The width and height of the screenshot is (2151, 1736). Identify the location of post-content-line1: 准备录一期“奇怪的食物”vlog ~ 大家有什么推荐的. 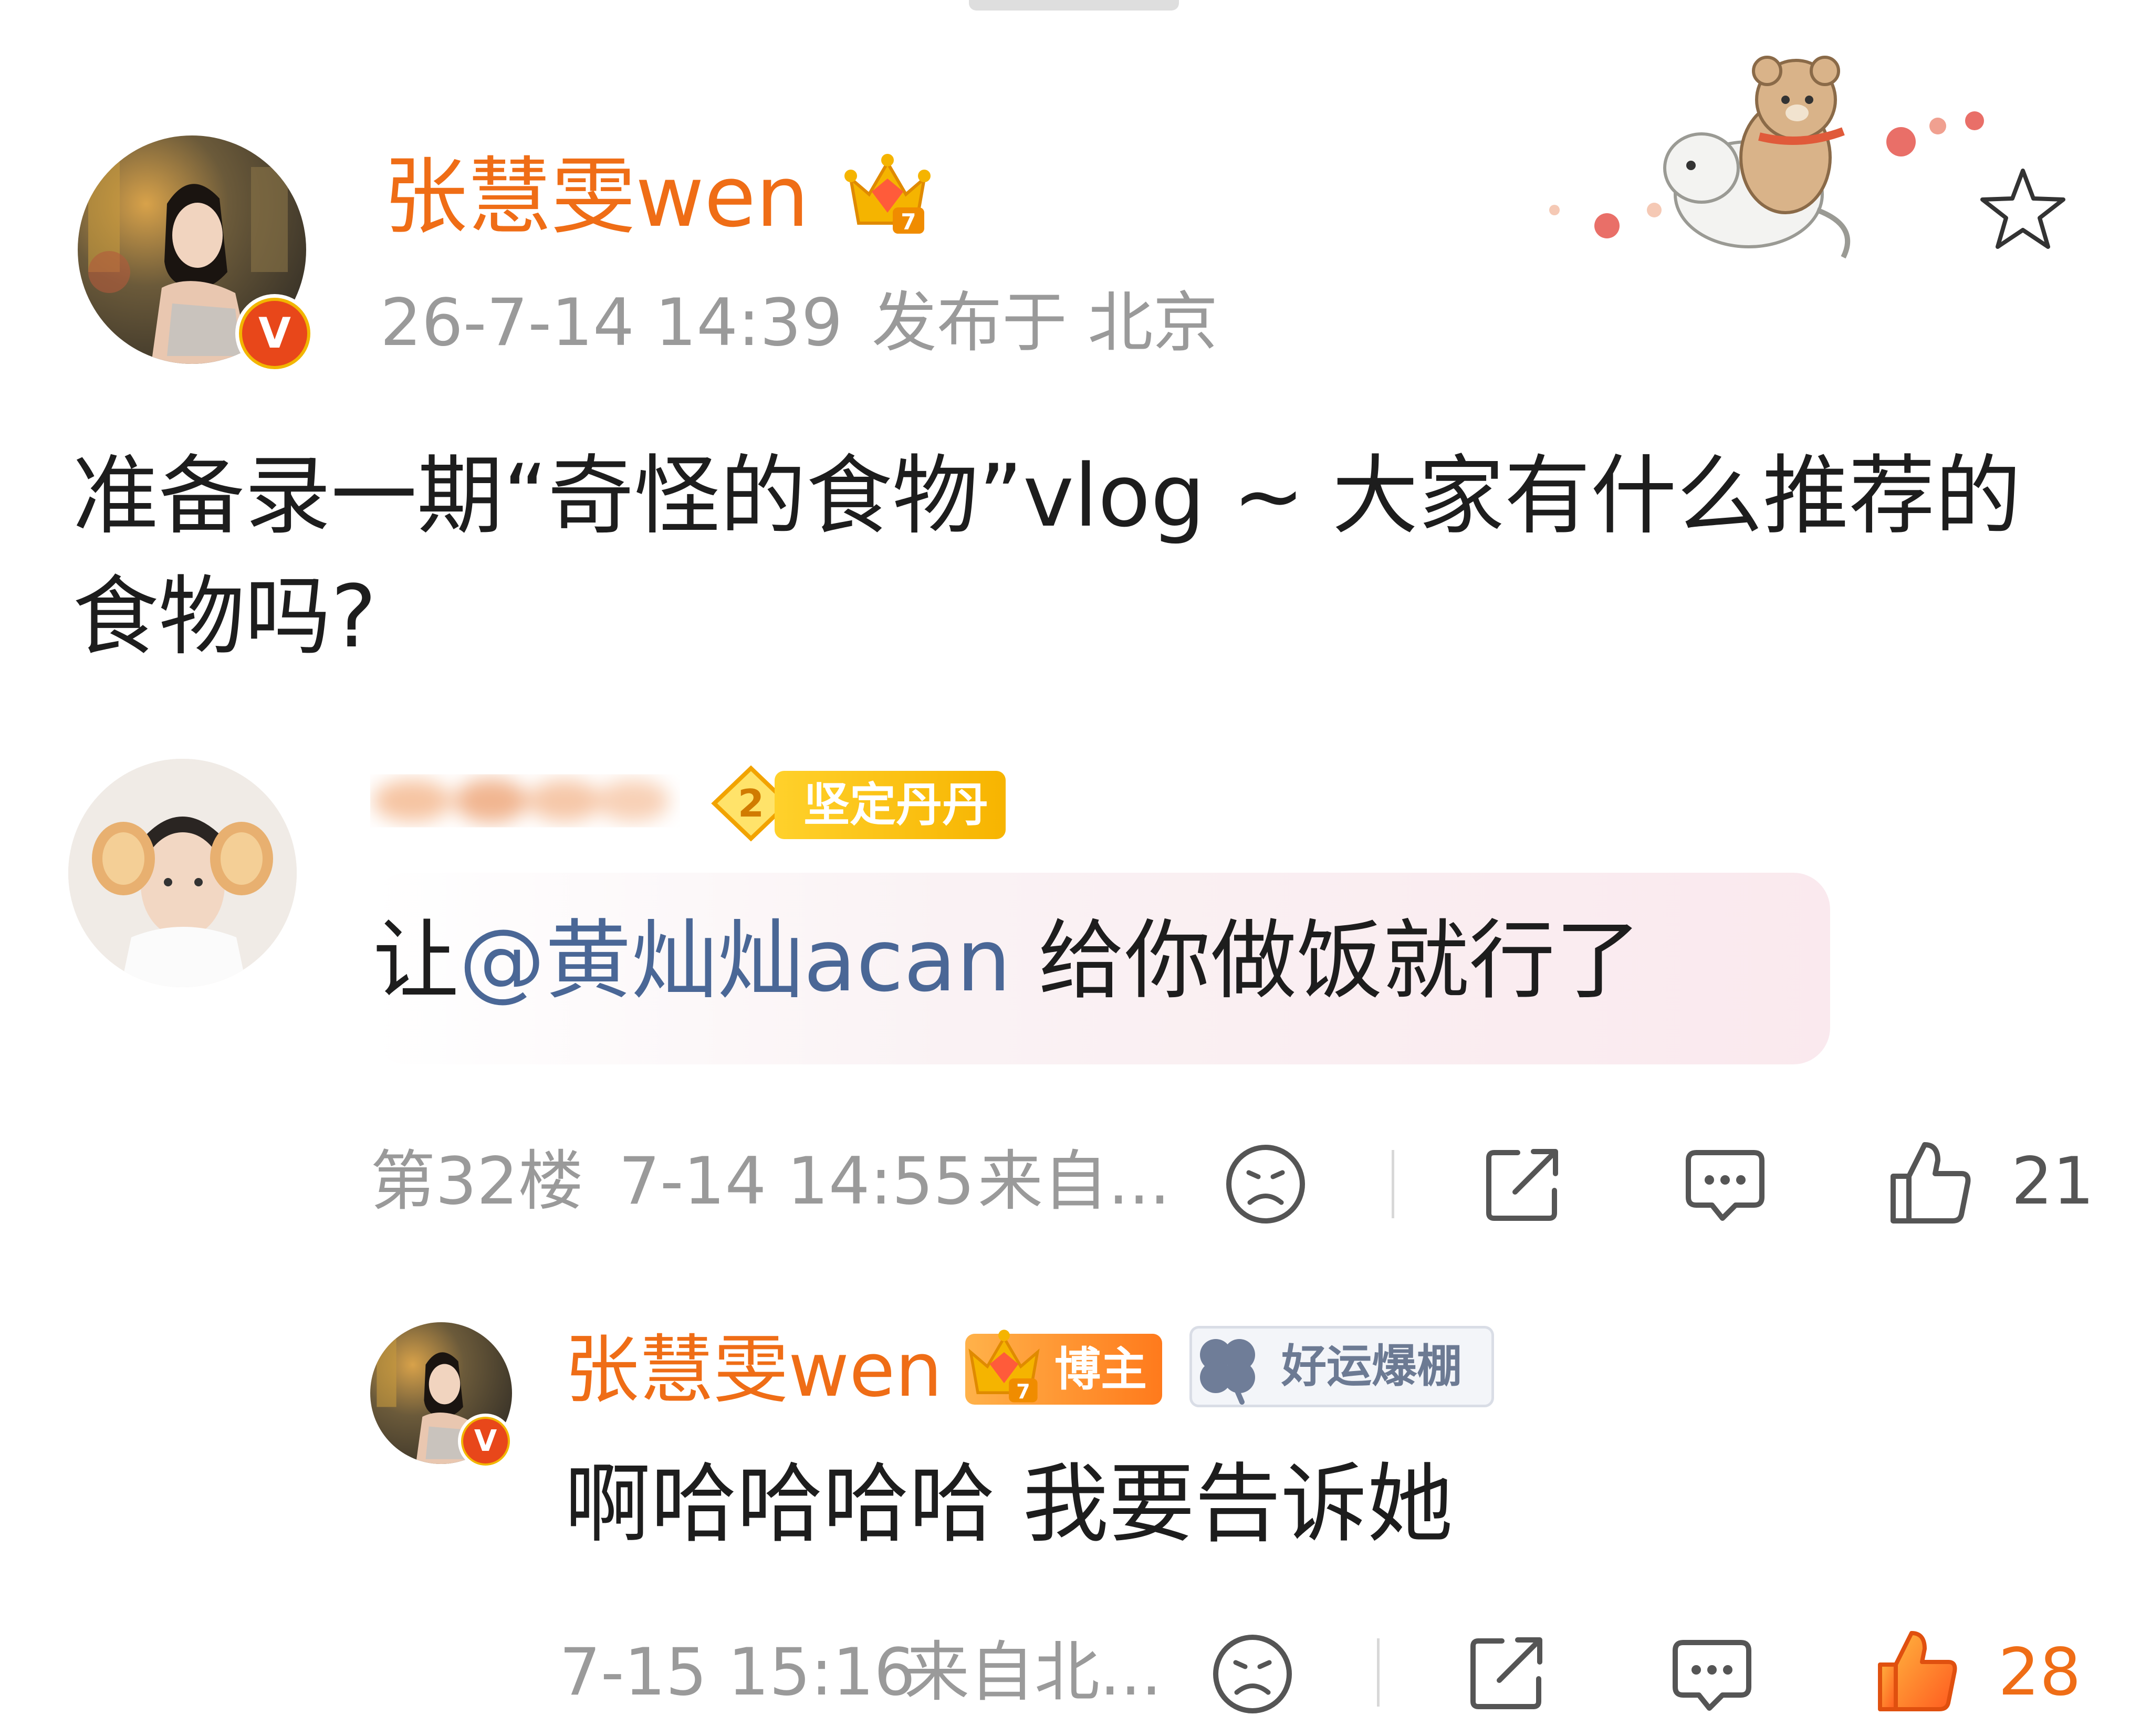
(1046, 496).